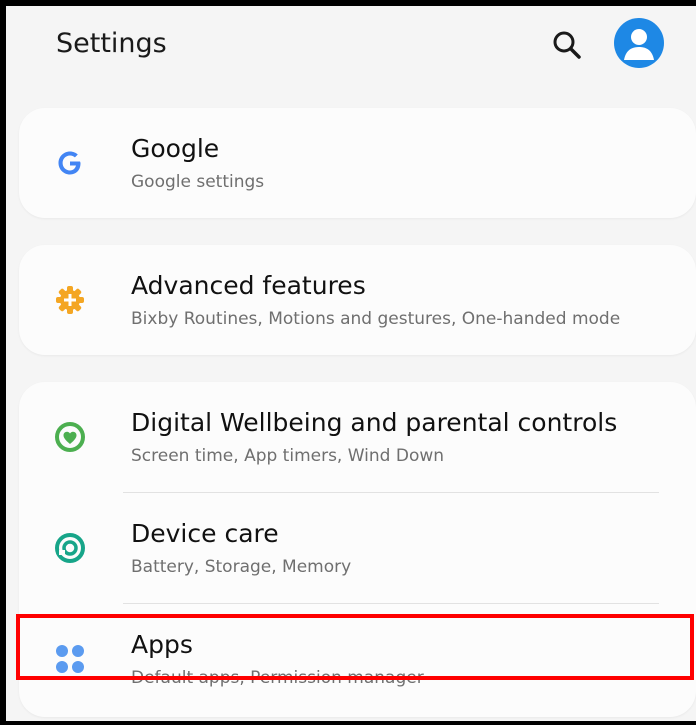 The height and width of the screenshot is (725, 696). I want to click on apps-highlight-box, so click(355, 647).